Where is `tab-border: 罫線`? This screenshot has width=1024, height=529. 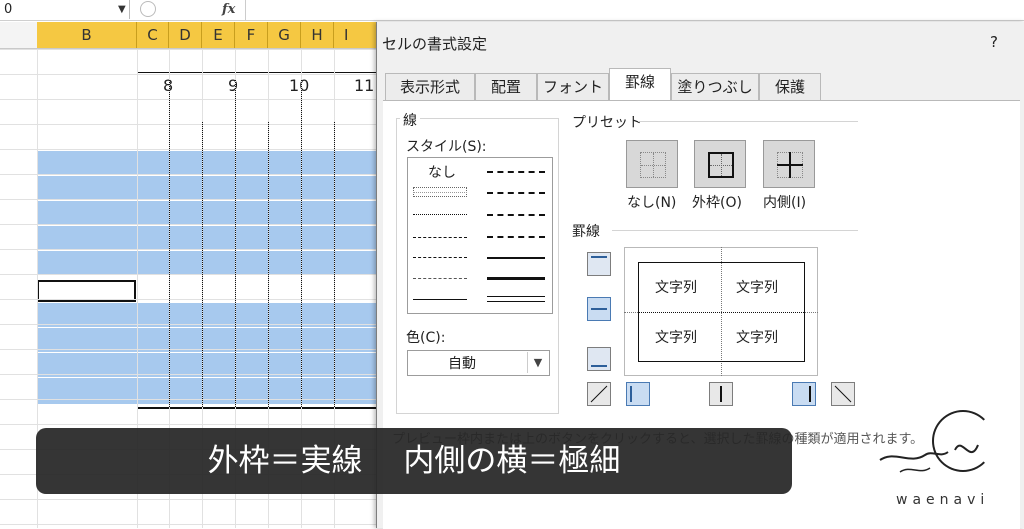 tab-border: 罫線 is located at coordinates (640, 84).